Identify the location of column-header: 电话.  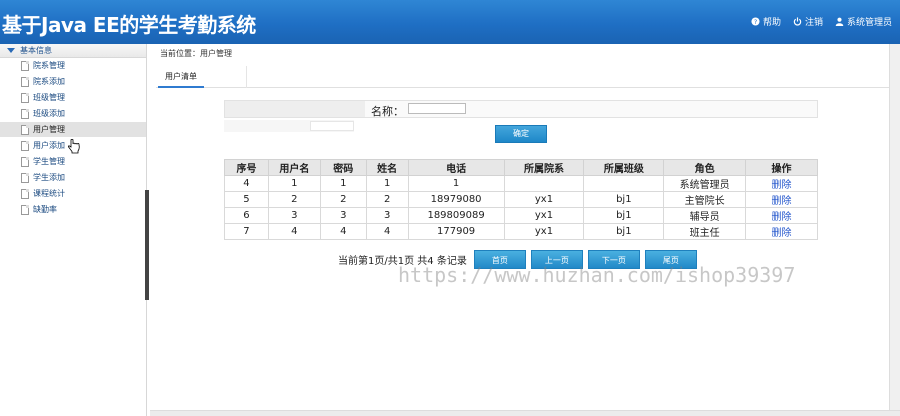
(456, 167).